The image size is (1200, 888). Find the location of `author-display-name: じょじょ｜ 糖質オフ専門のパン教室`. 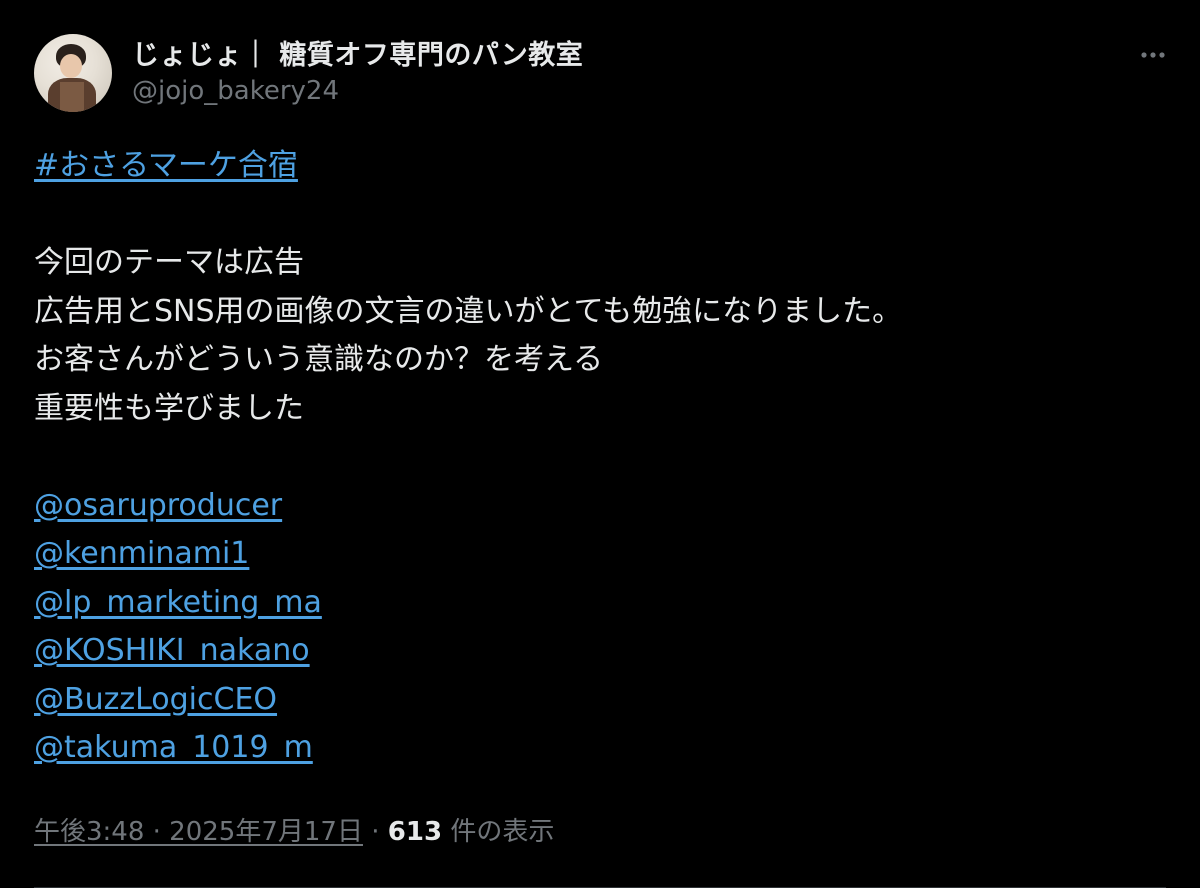

author-display-name: じょじょ｜ 糖質オフ専門のパン教室 is located at coordinates (357, 56).